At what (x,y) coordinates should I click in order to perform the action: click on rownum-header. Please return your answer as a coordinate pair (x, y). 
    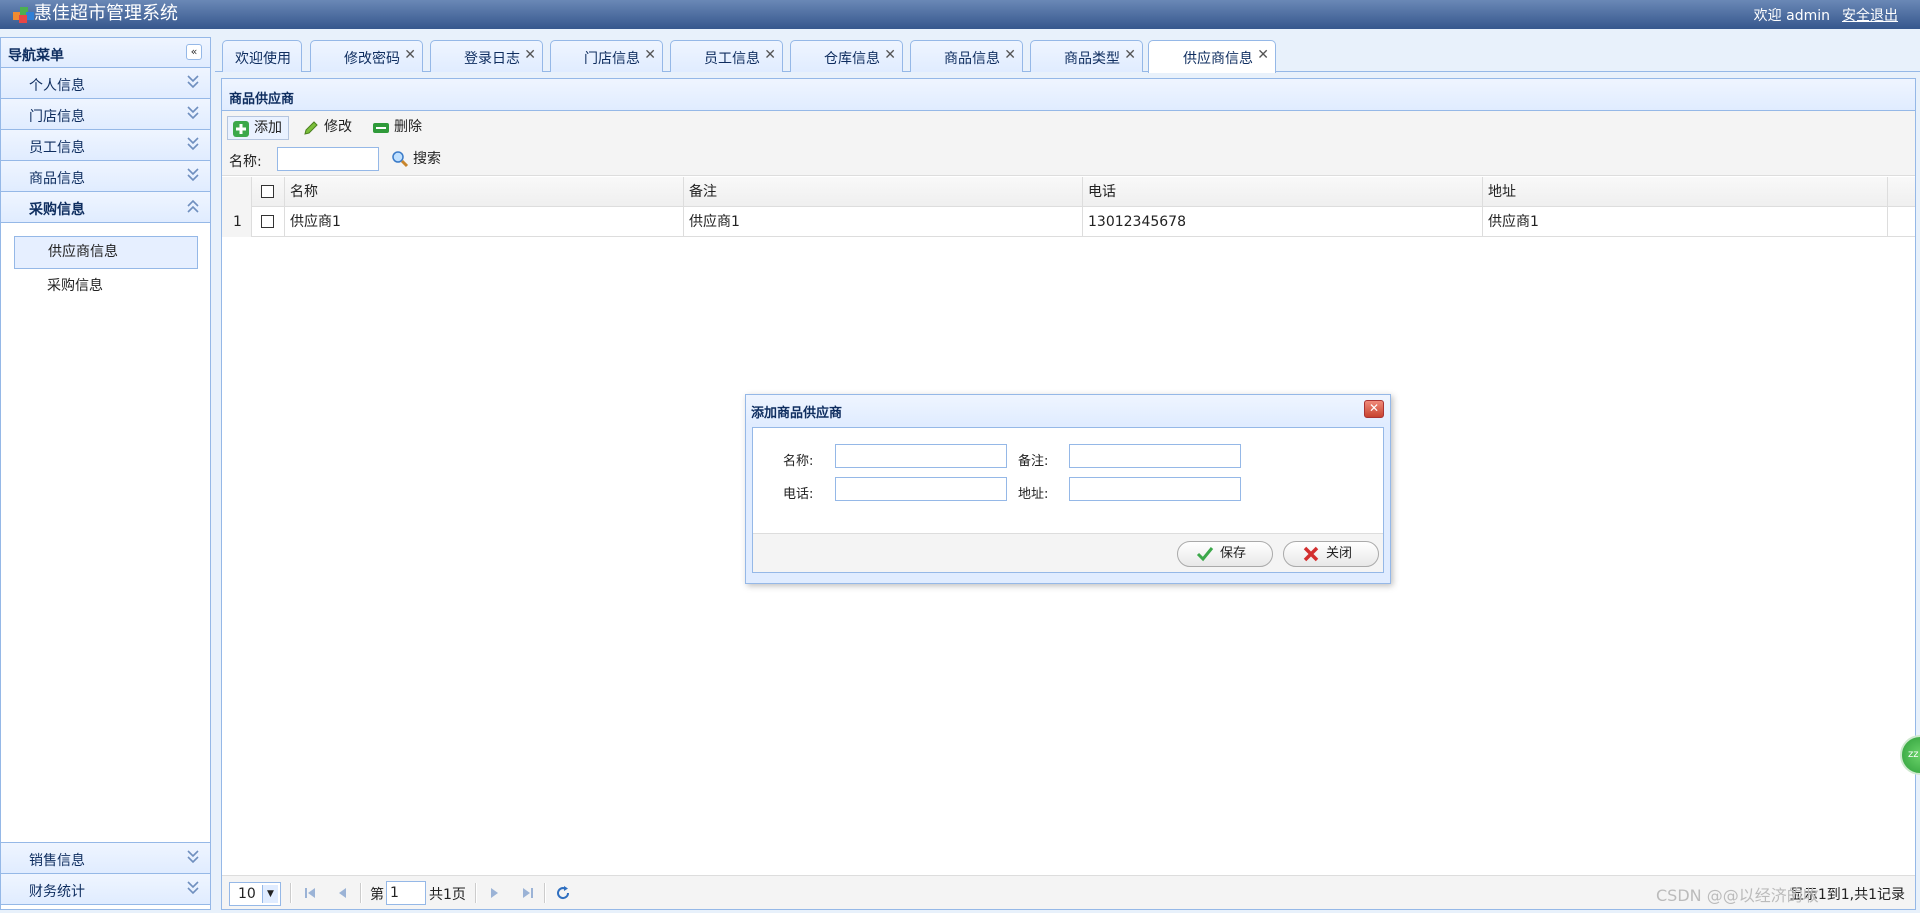
    Looking at the image, I should click on (237, 192).